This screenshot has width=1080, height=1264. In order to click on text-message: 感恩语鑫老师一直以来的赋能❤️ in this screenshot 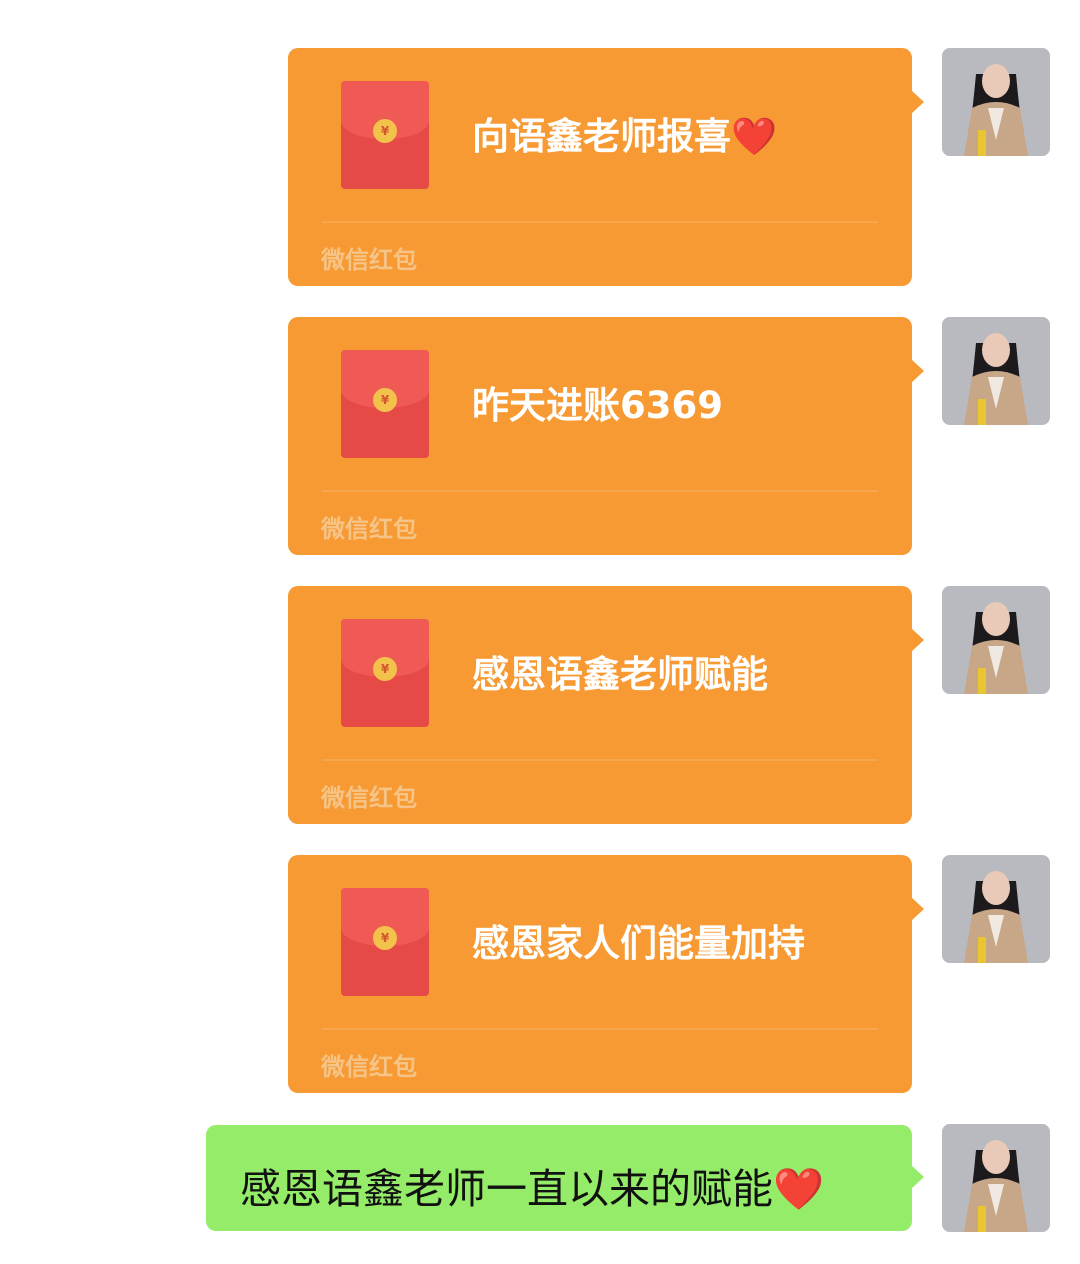, I will do `click(565, 1178)`.